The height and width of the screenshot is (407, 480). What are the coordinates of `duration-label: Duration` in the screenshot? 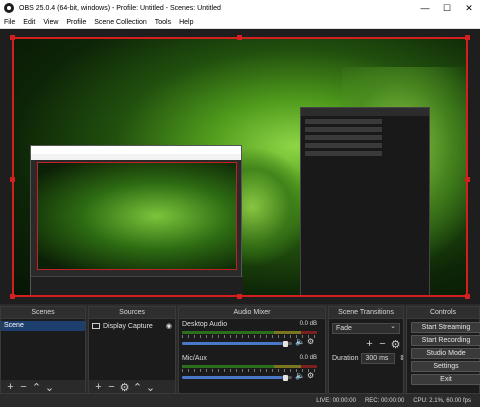 It's located at (345, 358).